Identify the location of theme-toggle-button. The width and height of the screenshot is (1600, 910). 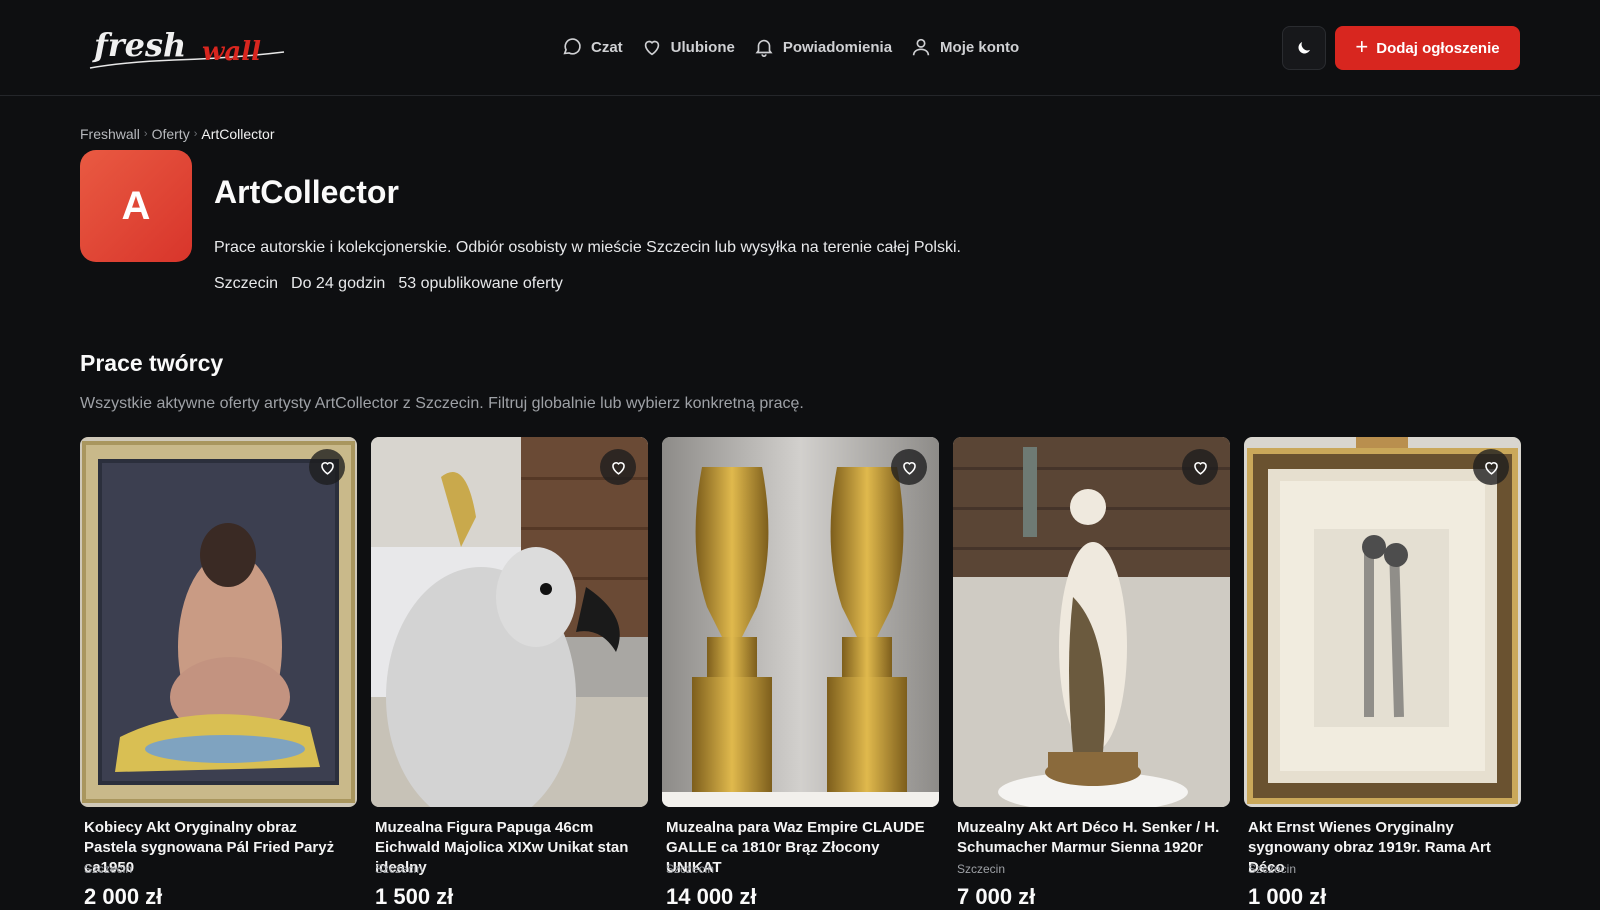
(1304, 48).